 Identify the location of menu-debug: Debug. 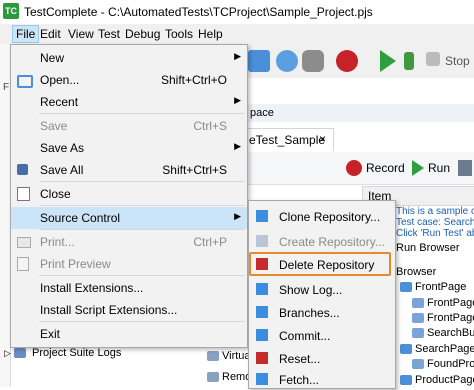
(142, 34).